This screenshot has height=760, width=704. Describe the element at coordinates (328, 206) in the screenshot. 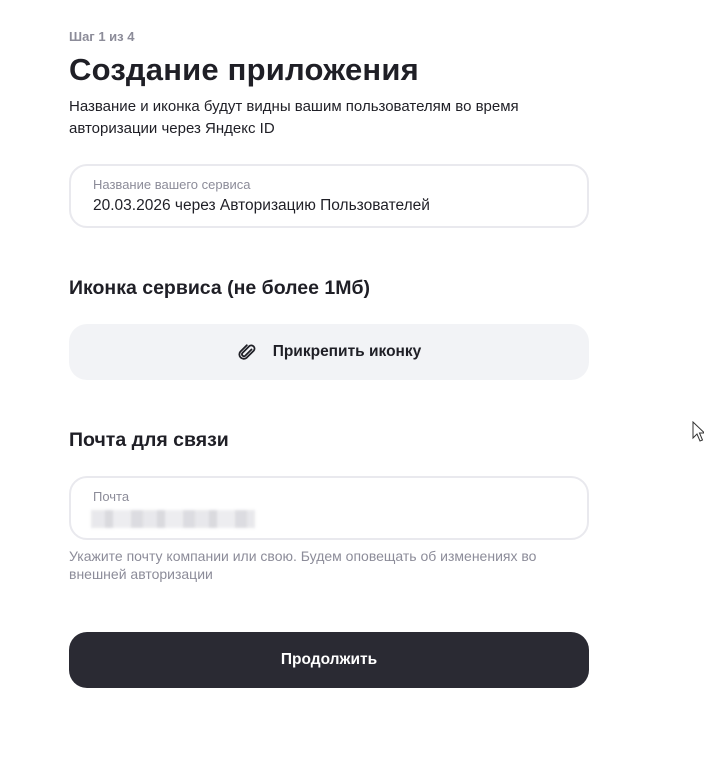

I see `service-name-input` at that location.